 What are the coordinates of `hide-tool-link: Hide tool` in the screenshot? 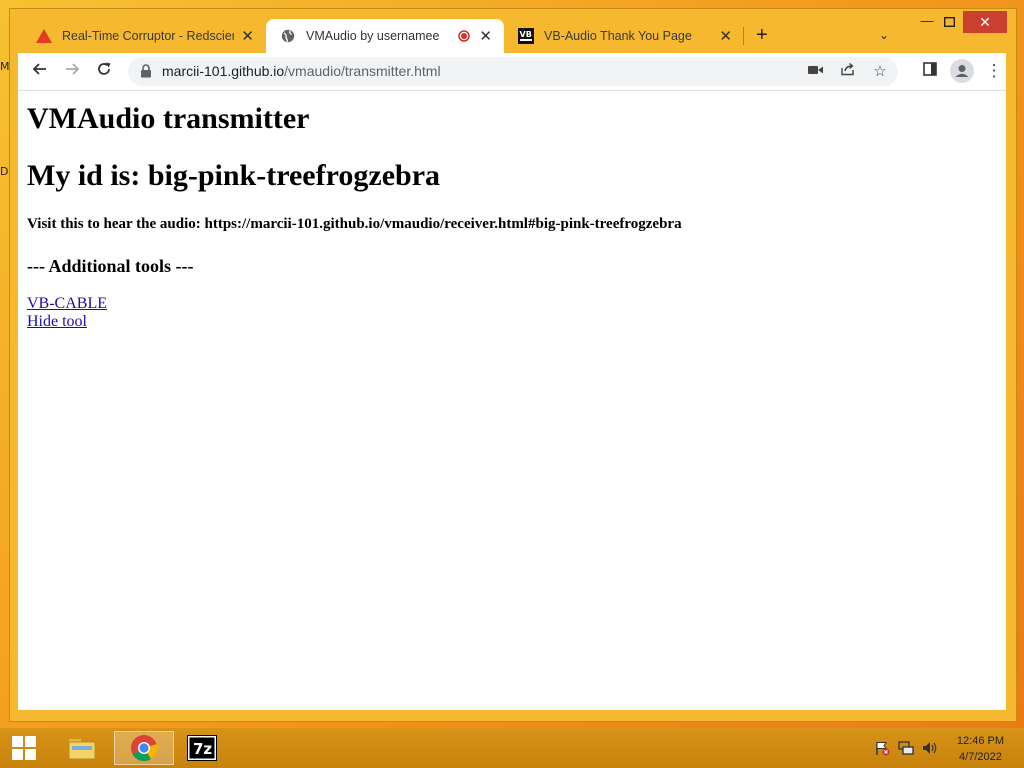 It's located at (57, 322).